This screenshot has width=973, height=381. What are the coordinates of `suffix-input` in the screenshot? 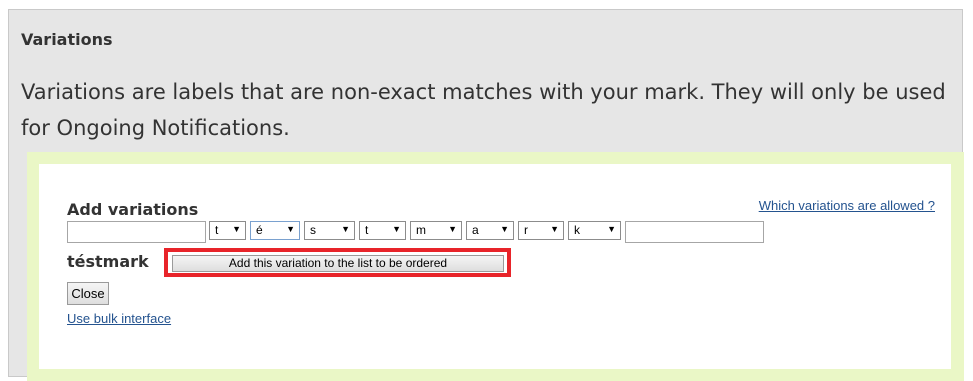 It's located at (694, 232).